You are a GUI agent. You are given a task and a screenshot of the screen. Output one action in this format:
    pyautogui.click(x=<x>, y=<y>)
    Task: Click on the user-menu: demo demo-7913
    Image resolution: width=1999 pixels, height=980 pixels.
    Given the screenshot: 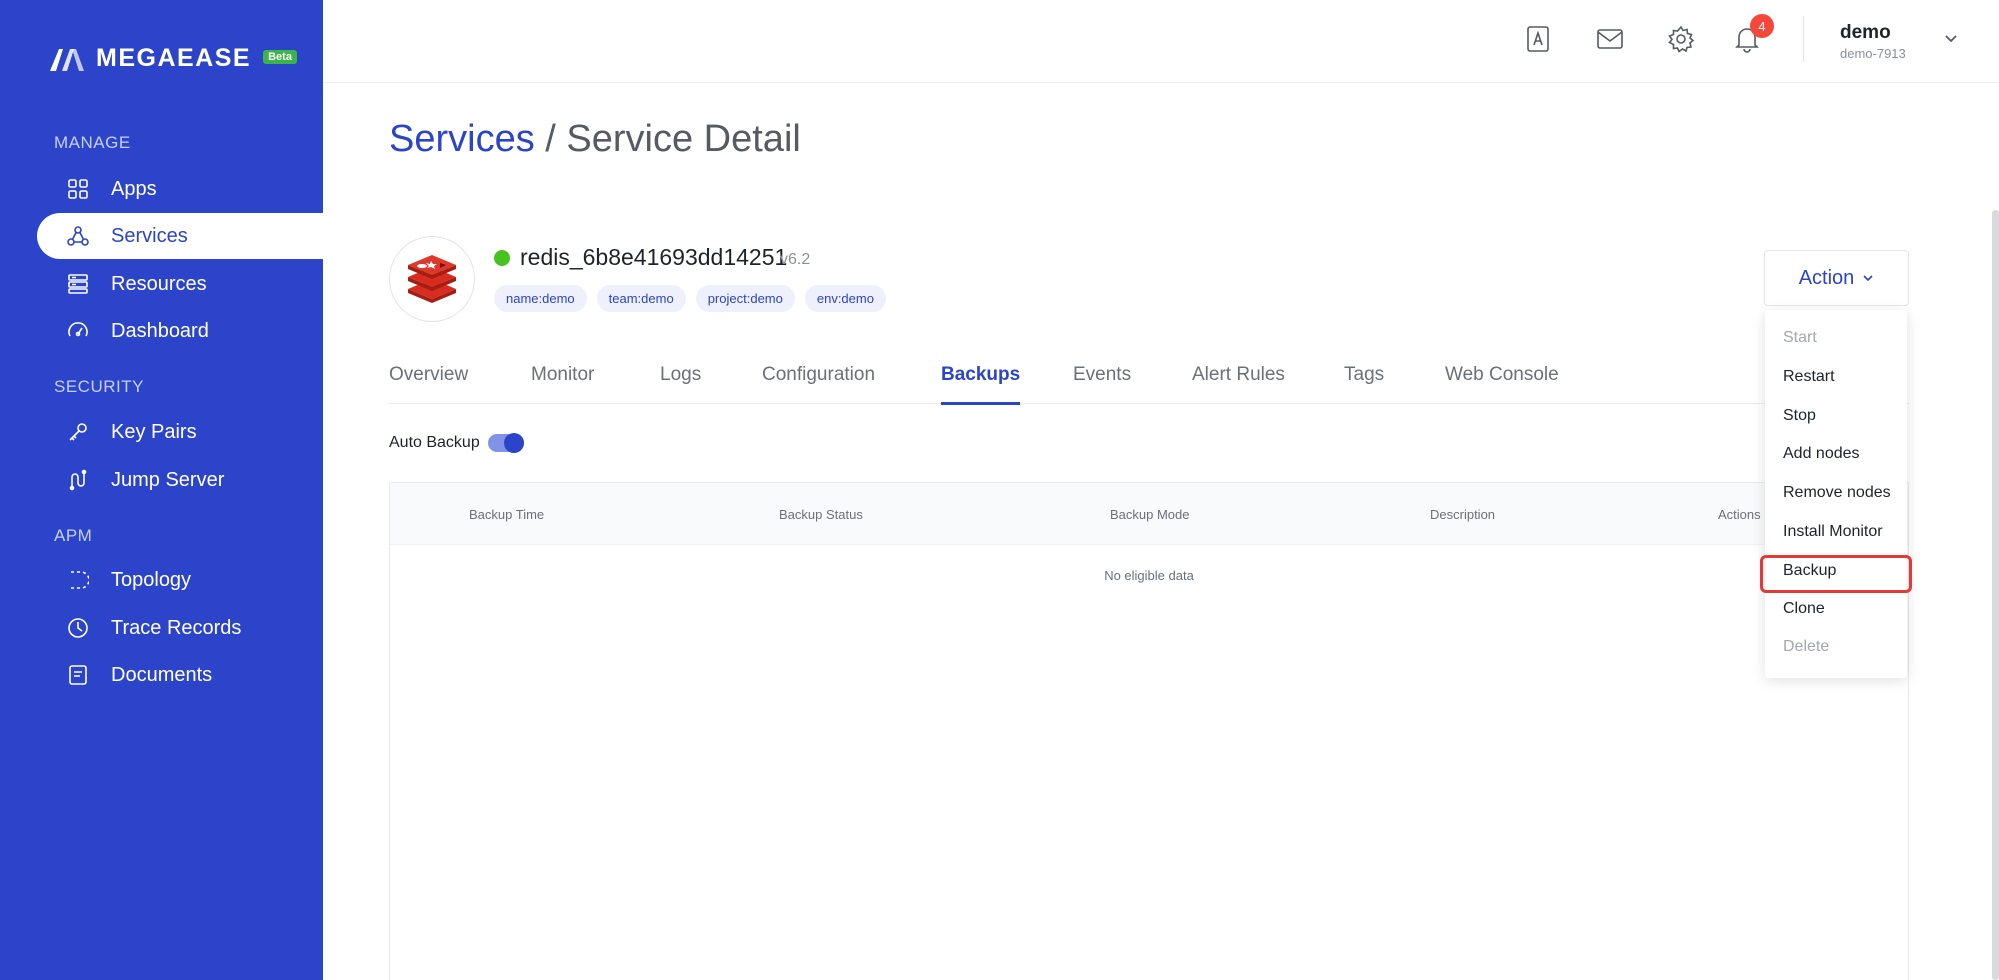 What is the action you would take?
    pyautogui.click(x=1873, y=41)
    